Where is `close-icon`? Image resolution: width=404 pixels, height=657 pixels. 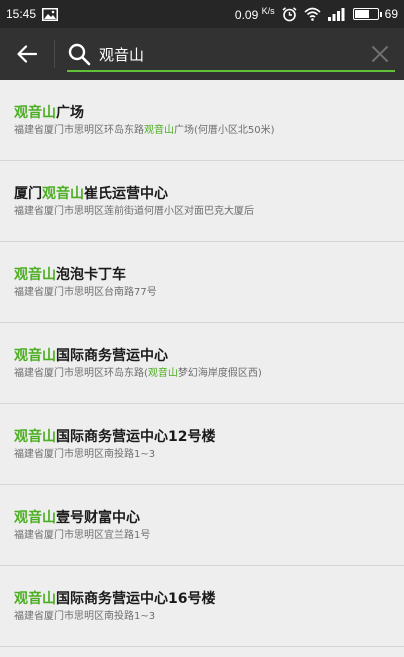 close-icon is located at coordinates (380, 54).